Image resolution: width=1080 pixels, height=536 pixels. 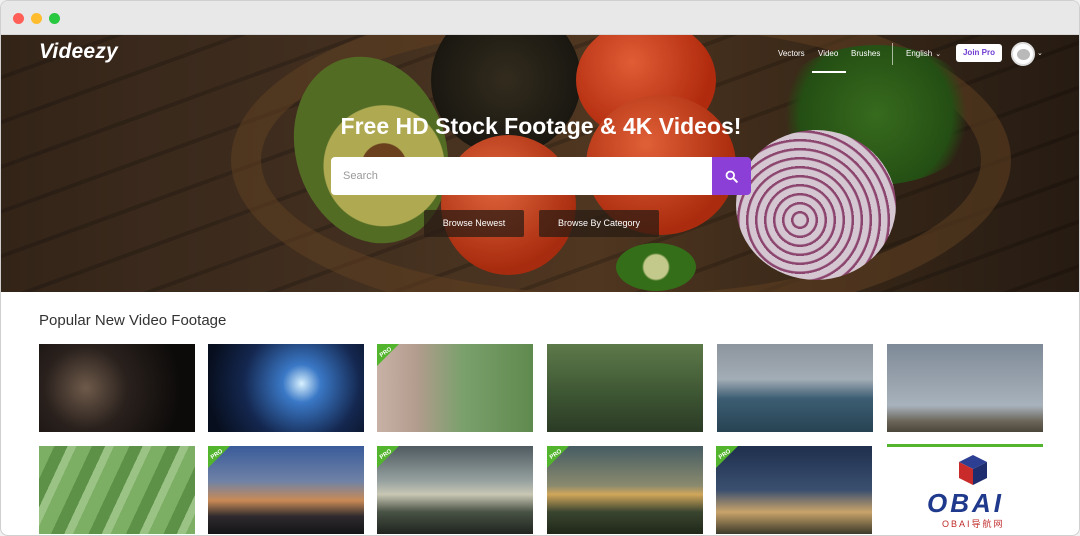 I want to click on browse-newest-button: Browse Newest, so click(x=474, y=223).